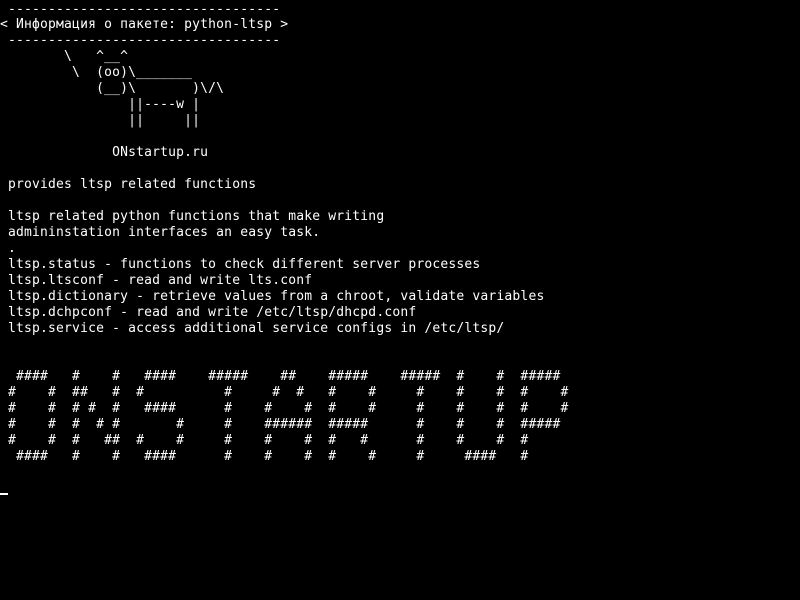 The height and width of the screenshot is (600, 800). I want to click on cow-art-line: || ||, so click(100, 120).